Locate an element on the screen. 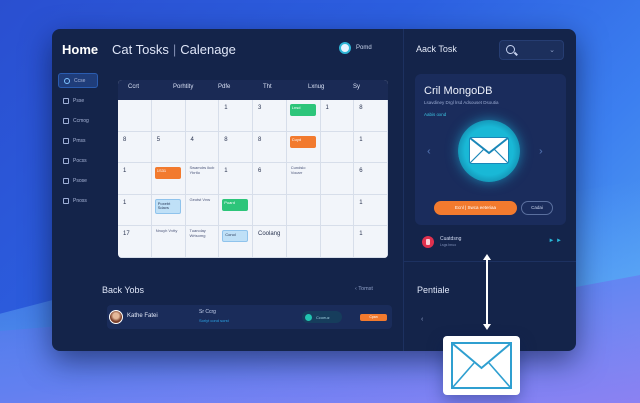  event-note: Nnuyh Vvtty is located at coordinates (169, 231).